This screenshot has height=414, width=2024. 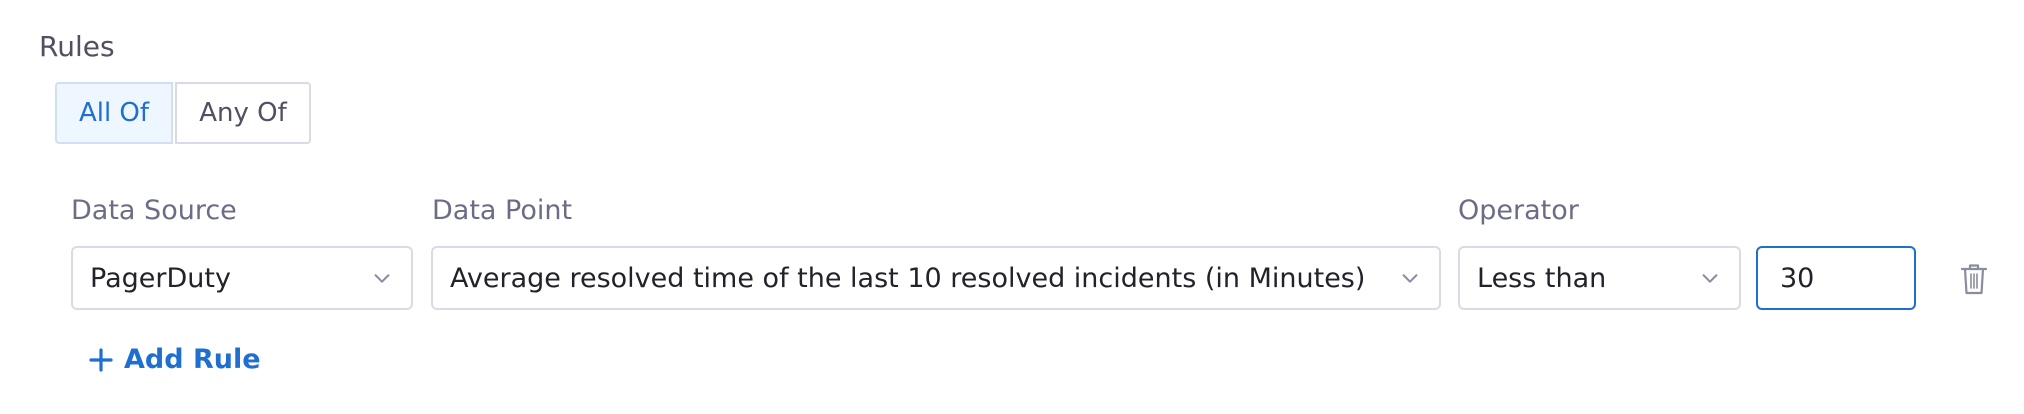 I want to click on data-source-select: PagerDuty, so click(x=242, y=278).